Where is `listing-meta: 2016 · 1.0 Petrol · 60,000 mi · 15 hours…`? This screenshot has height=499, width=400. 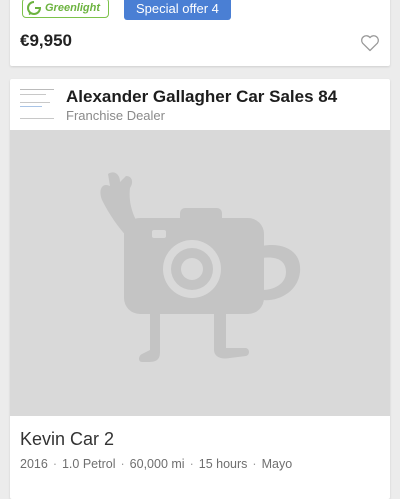
listing-meta: 2016 · 1.0 Petrol · 60,000 mi · 15 hours… is located at coordinates (156, 464).